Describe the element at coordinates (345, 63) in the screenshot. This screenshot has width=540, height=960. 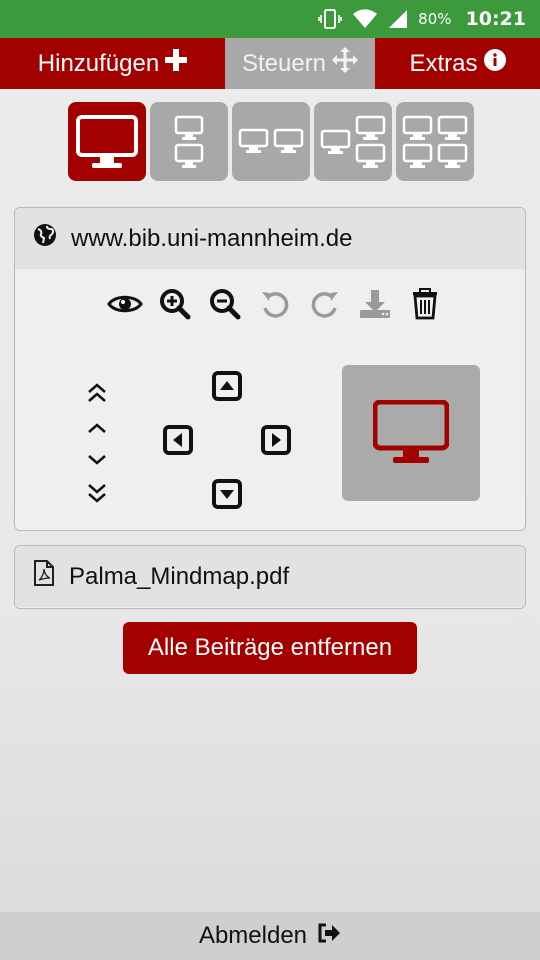
I see `move-icon` at that location.